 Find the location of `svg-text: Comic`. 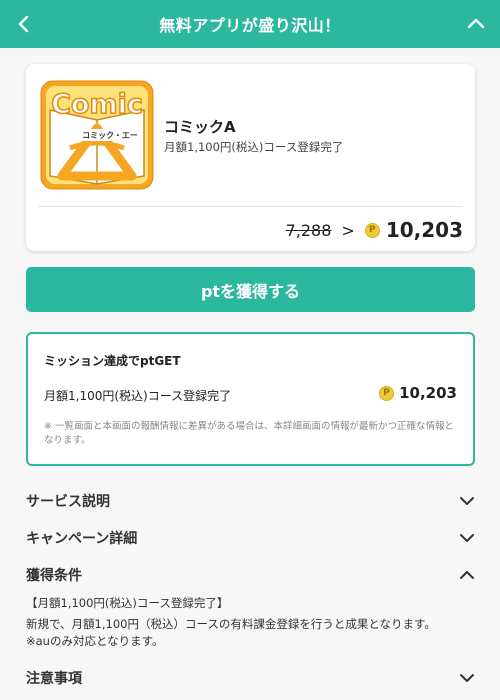

svg-text: Comic is located at coordinates (97, 104).